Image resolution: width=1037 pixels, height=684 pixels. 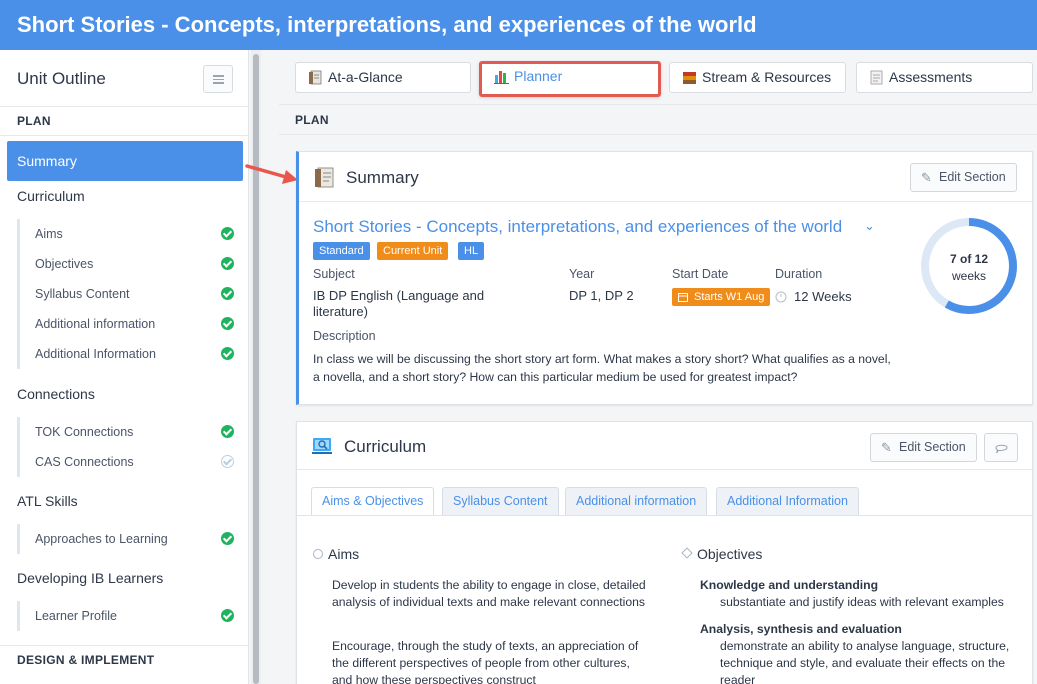 I want to click on sidebar-group-atl-skills: ATL Skills, so click(x=47, y=501).